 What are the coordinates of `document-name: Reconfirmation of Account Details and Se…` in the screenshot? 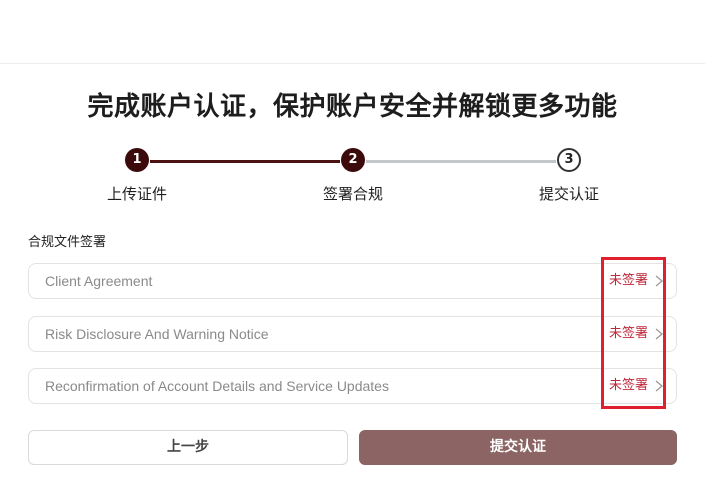 It's located at (217, 386).